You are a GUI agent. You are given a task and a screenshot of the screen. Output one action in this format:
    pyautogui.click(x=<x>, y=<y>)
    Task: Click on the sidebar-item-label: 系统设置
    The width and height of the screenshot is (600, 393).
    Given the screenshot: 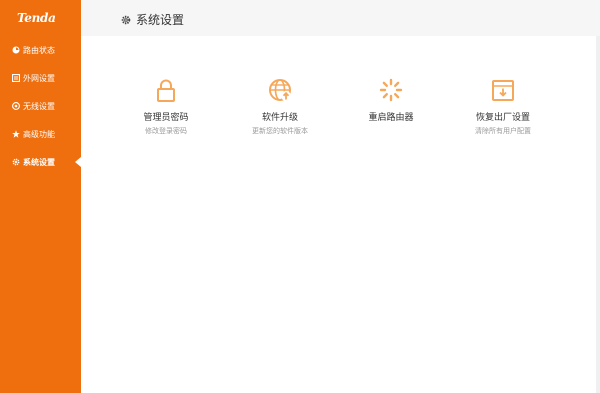 What is the action you would take?
    pyautogui.click(x=39, y=162)
    